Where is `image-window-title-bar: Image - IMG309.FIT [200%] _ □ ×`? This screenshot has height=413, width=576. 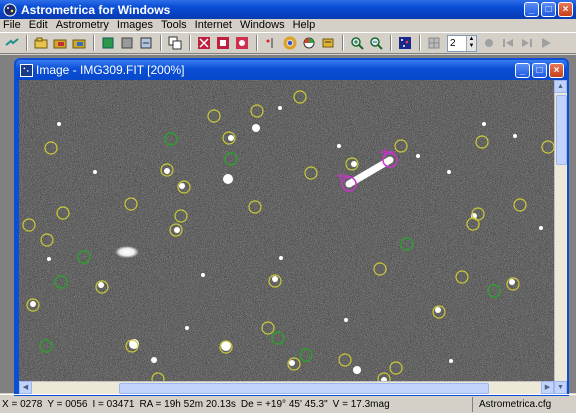 image-window-title-bar: Image - IMG309.FIT [200%] _ □ × is located at coordinates (291, 70).